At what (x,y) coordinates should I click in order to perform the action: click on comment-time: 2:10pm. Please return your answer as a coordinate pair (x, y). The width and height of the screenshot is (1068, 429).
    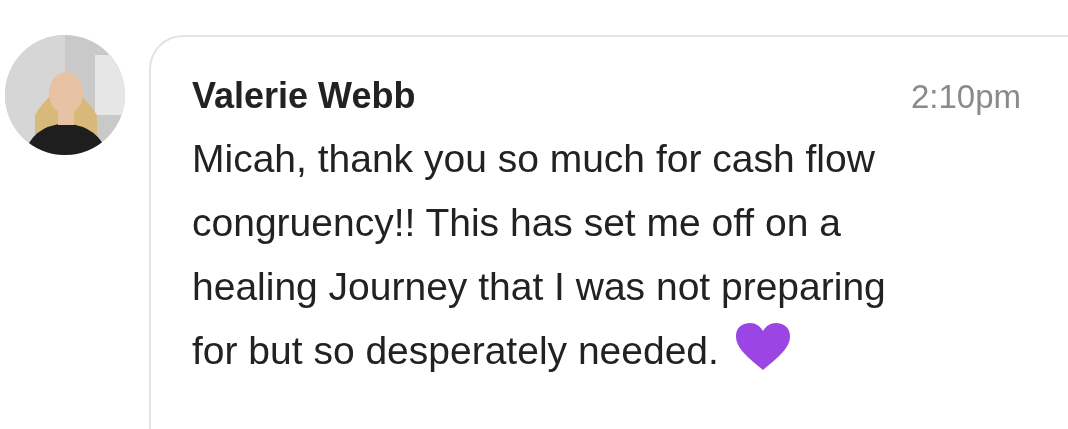
    Looking at the image, I should click on (965, 97).